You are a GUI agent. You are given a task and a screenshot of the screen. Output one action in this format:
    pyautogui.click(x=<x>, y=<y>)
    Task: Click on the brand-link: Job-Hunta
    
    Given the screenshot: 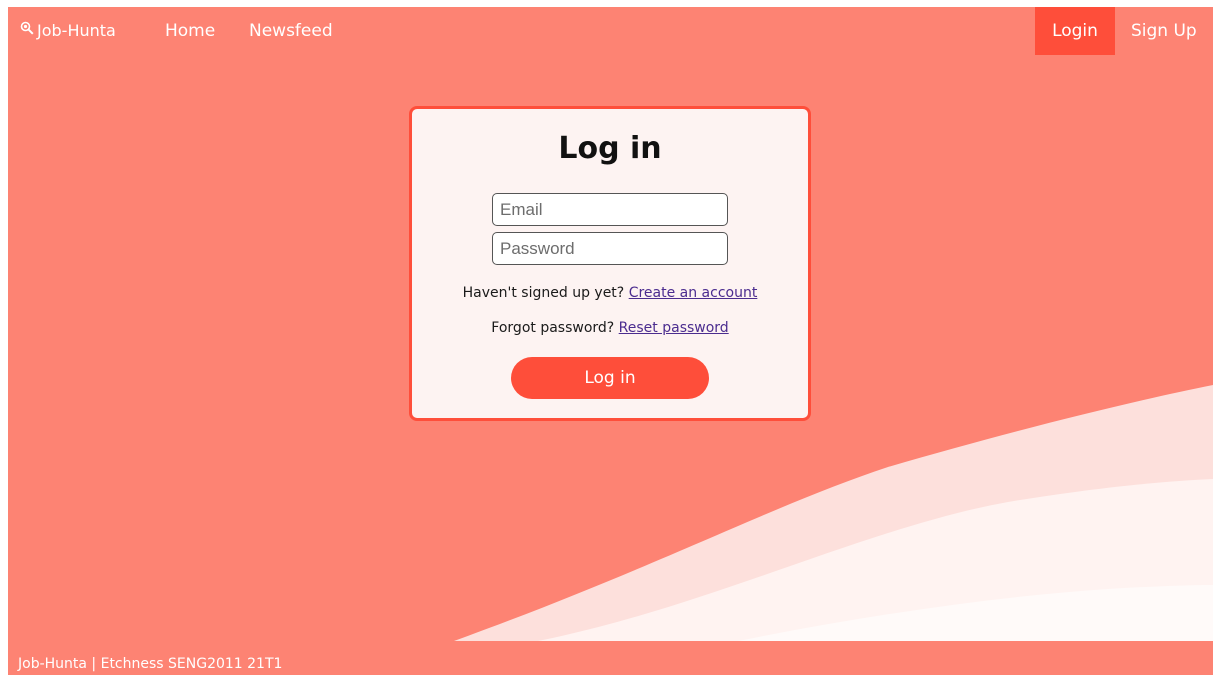 What is the action you would take?
    pyautogui.click(x=68, y=31)
    